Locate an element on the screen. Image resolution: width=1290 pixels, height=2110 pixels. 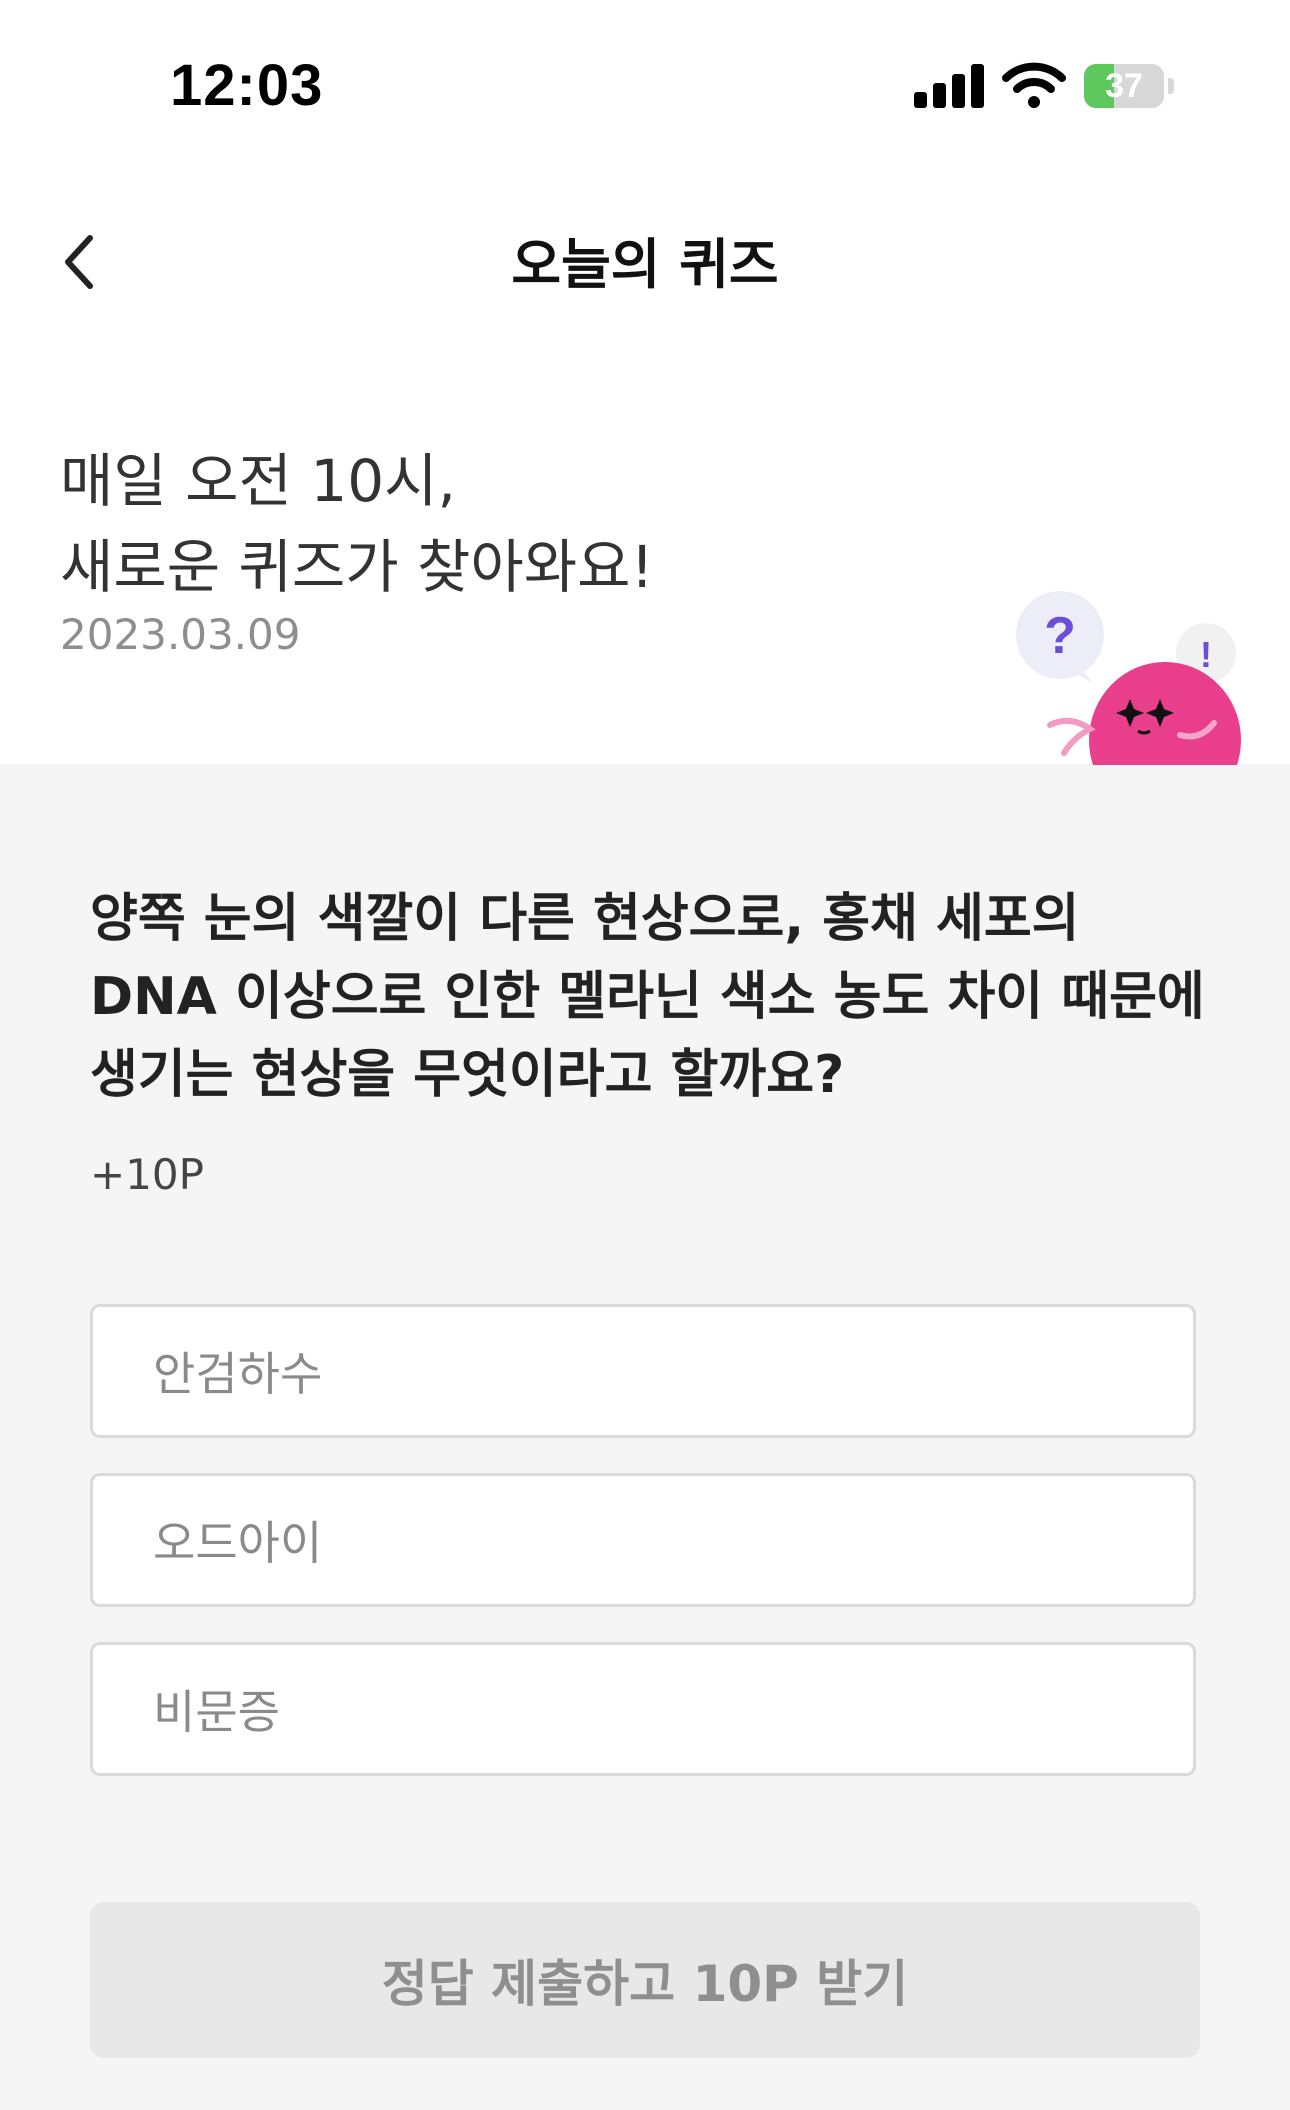
signal-icon is located at coordinates (949, 86).